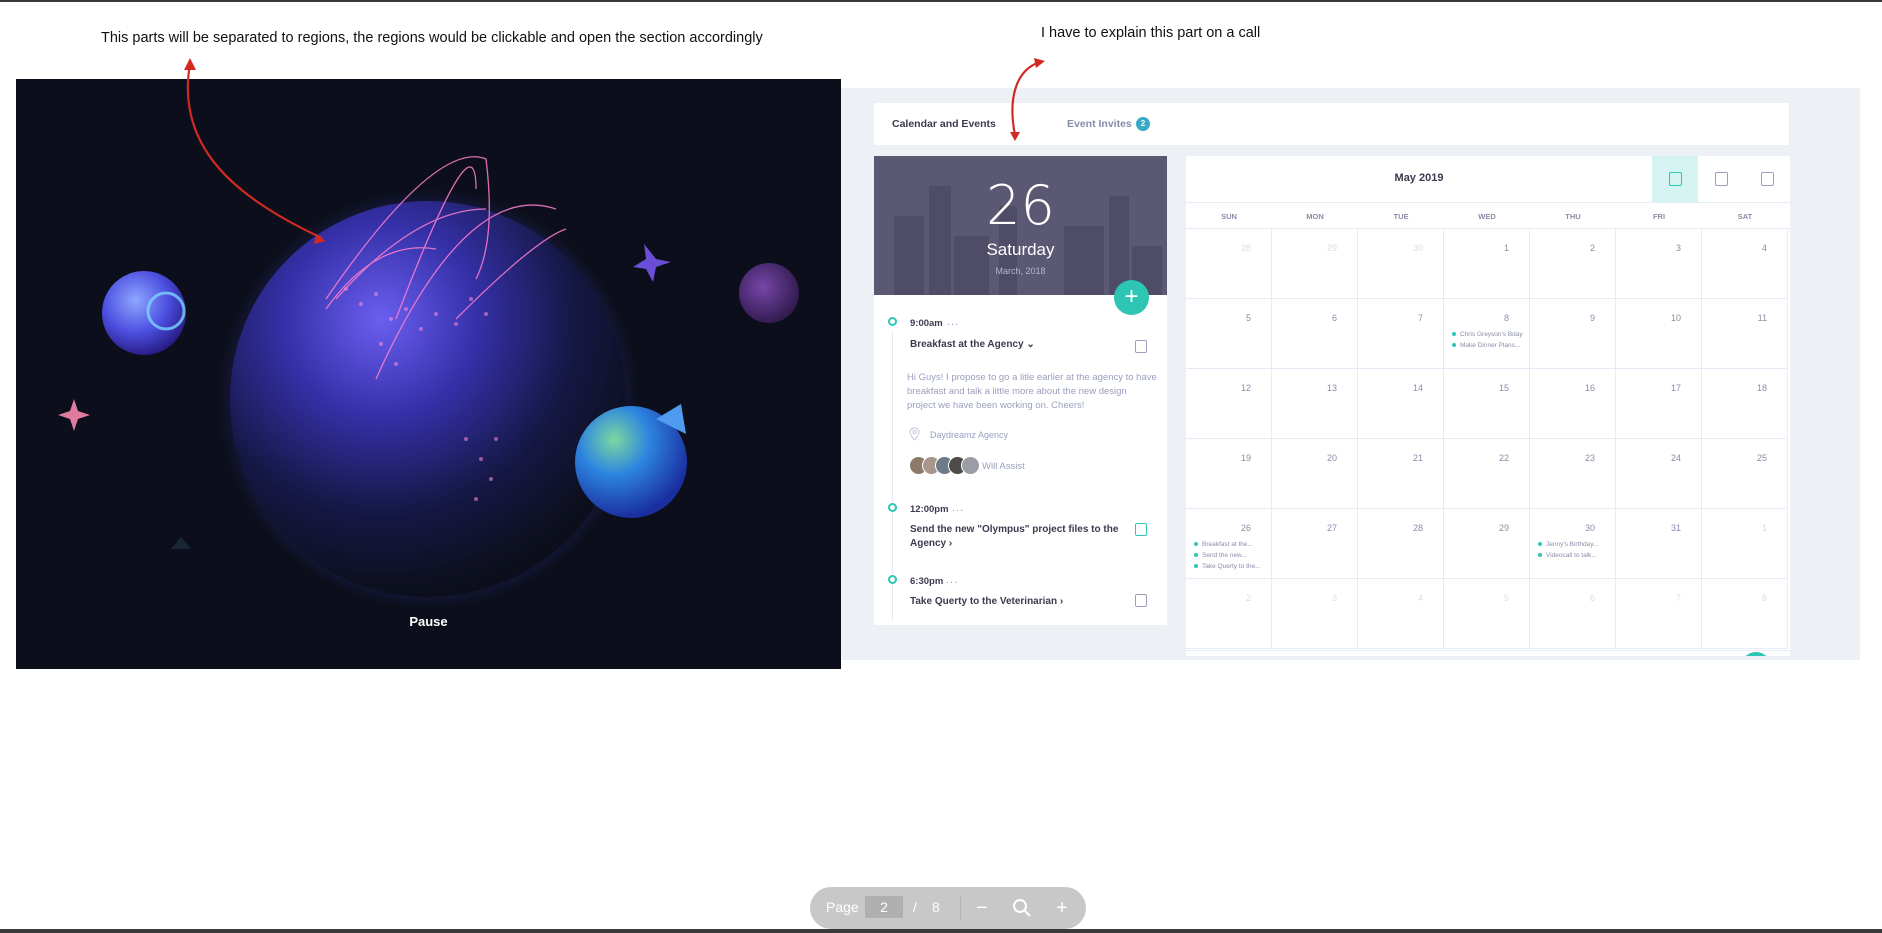  I want to click on zoom-in-button: +, so click(1062, 908).